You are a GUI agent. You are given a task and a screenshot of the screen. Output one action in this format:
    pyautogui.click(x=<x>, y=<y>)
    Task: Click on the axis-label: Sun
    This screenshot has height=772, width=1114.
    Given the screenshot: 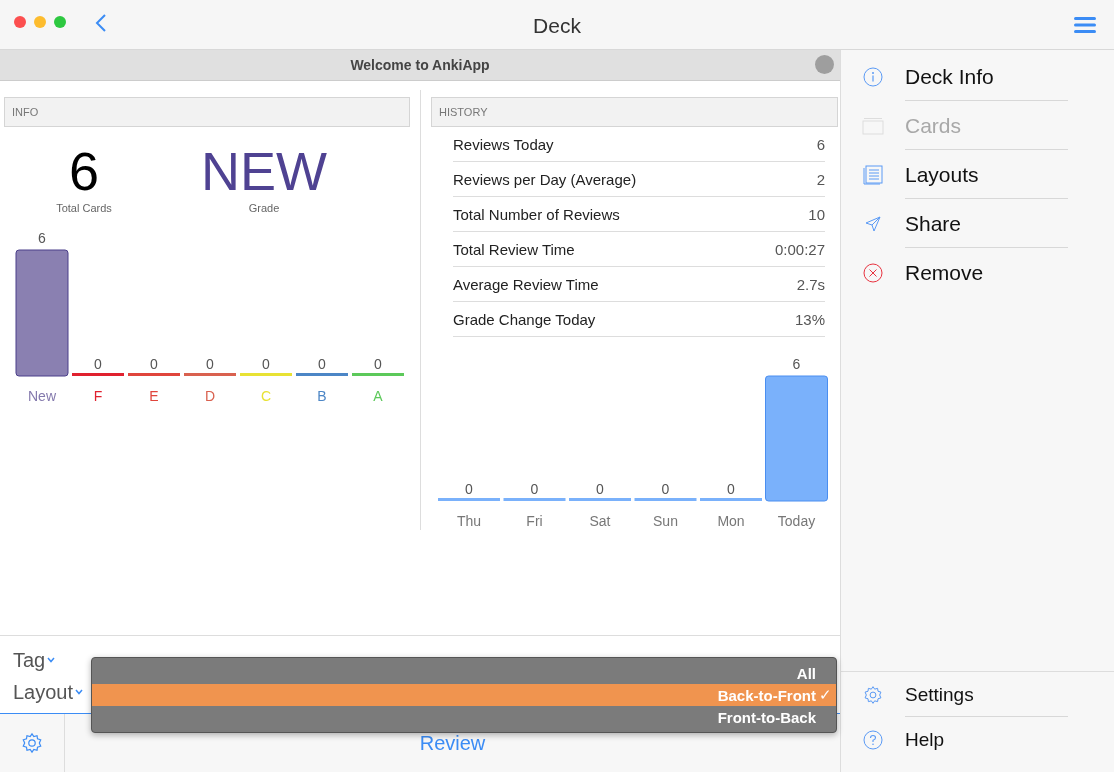 What is the action you would take?
    pyautogui.click(x=665, y=521)
    